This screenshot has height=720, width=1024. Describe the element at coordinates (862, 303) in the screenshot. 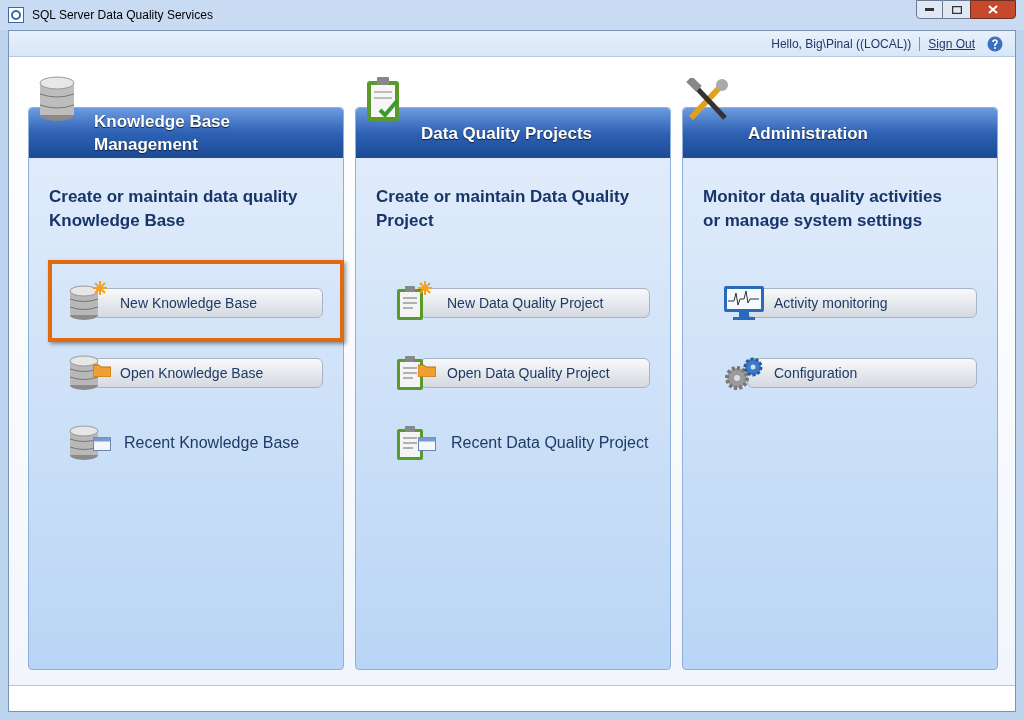

I see `action-button: Activity monitoring` at that location.